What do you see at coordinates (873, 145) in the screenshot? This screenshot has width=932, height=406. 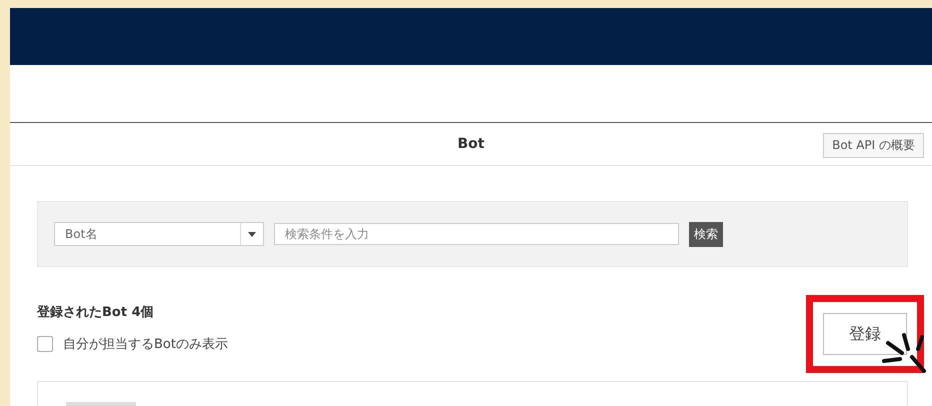 I see `api-overview-button: Bot API の概要` at bounding box center [873, 145].